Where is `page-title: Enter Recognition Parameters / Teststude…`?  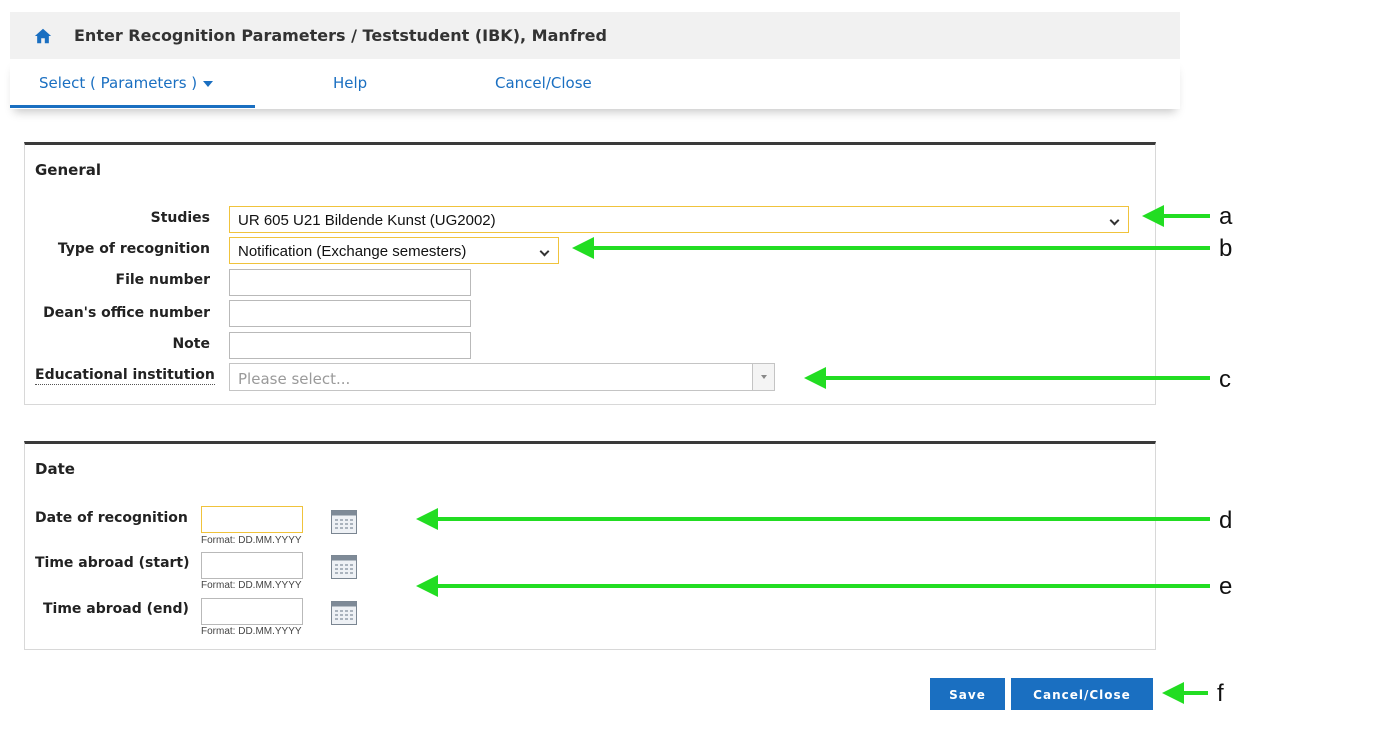
page-title: Enter Recognition Parameters / Teststude… is located at coordinates (340, 35).